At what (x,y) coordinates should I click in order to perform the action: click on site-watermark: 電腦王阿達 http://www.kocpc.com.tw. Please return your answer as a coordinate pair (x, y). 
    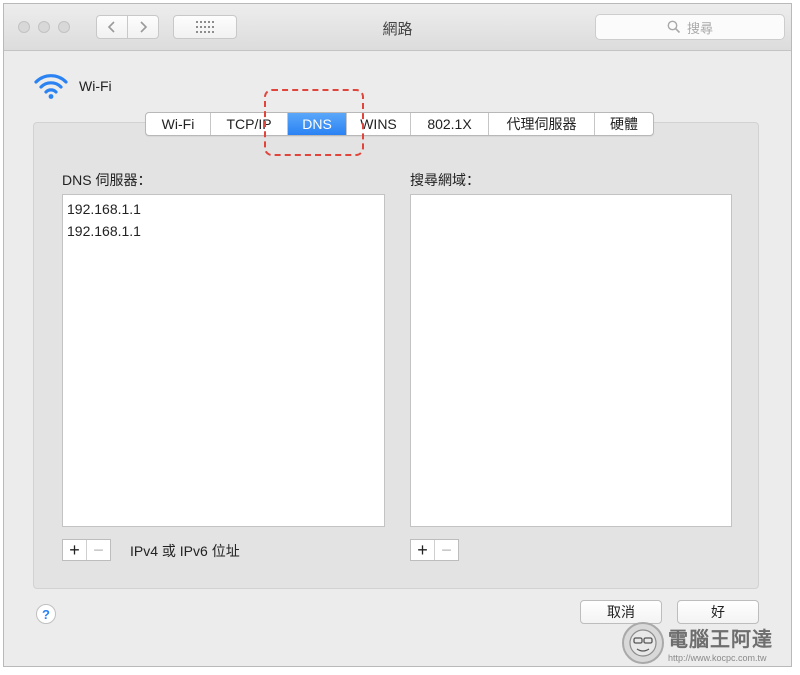
    Looking at the image, I should click on (697, 643).